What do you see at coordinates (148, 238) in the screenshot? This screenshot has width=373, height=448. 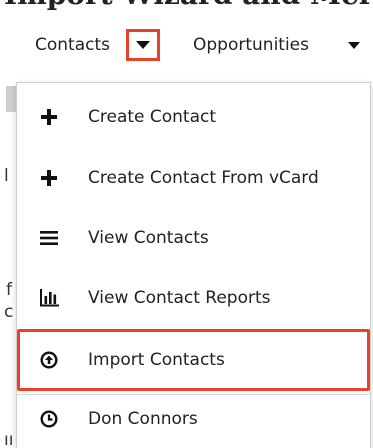 I see `menu-item-label: View Contacts` at bounding box center [148, 238].